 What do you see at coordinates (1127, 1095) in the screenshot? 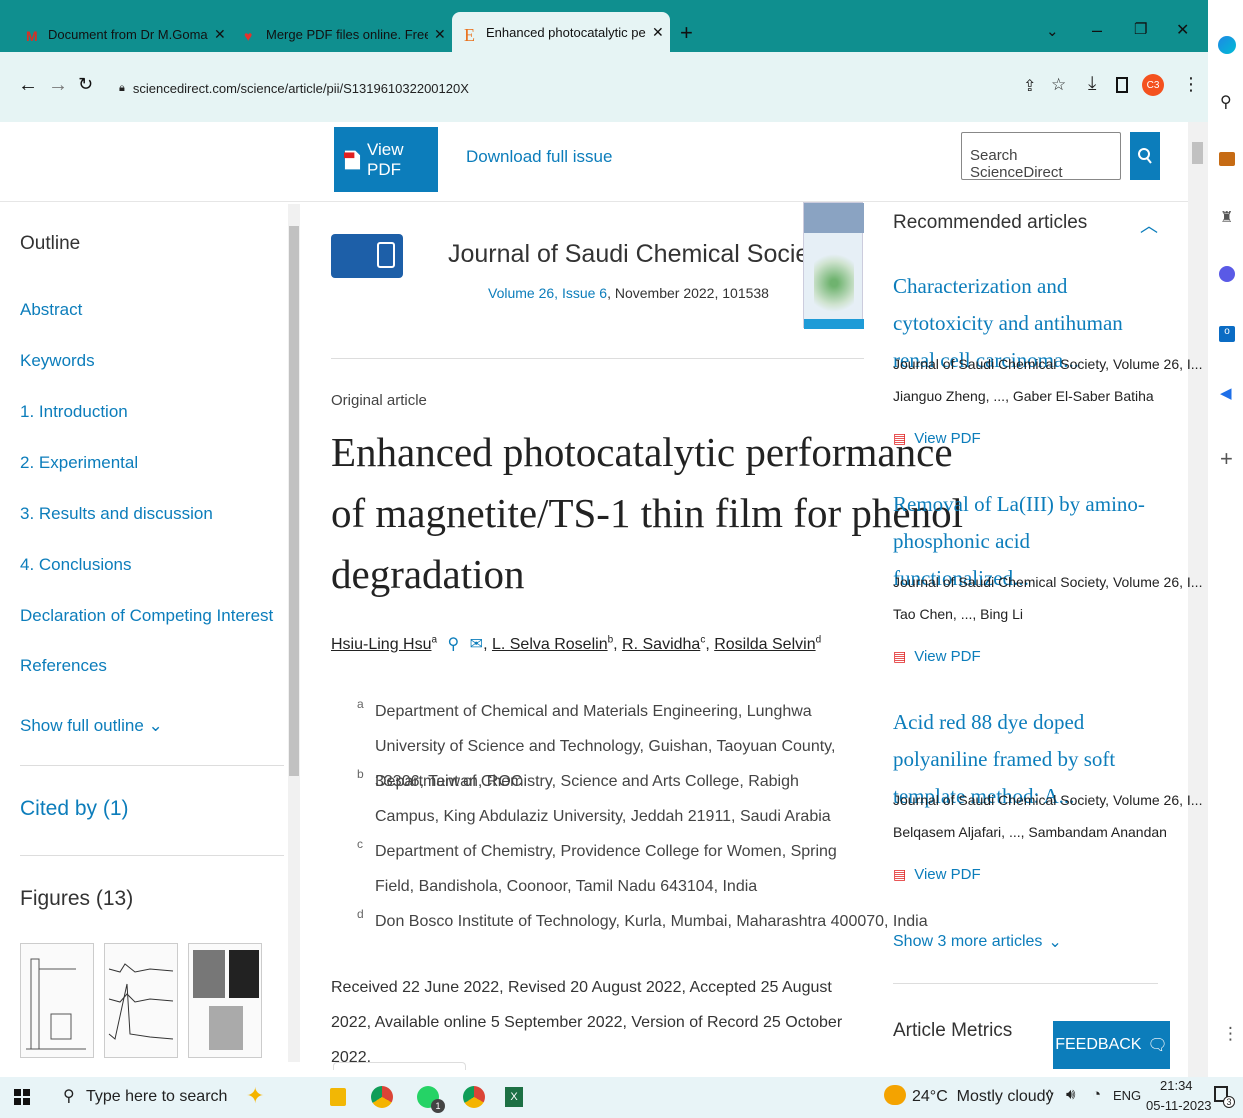
I see `language-indicator: ENG` at bounding box center [1127, 1095].